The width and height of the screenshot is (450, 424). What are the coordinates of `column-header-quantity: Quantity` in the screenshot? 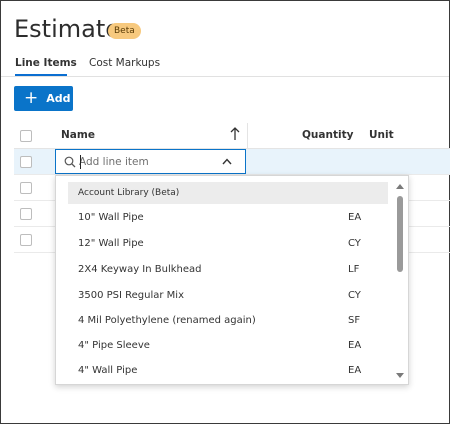 It's located at (327, 135).